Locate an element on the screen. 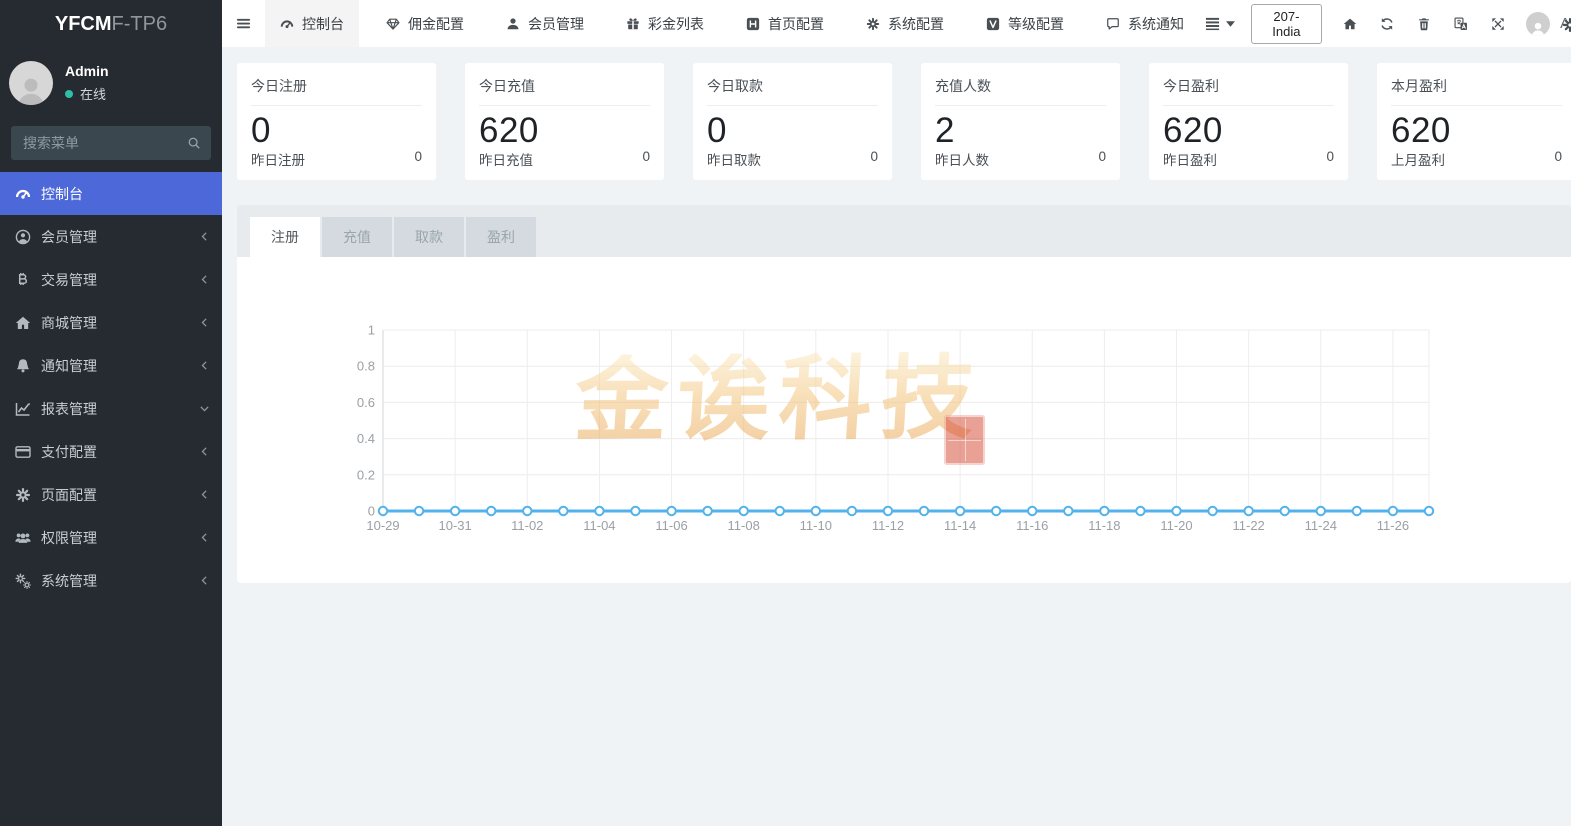  online-label: 在线 is located at coordinates (93, 94).